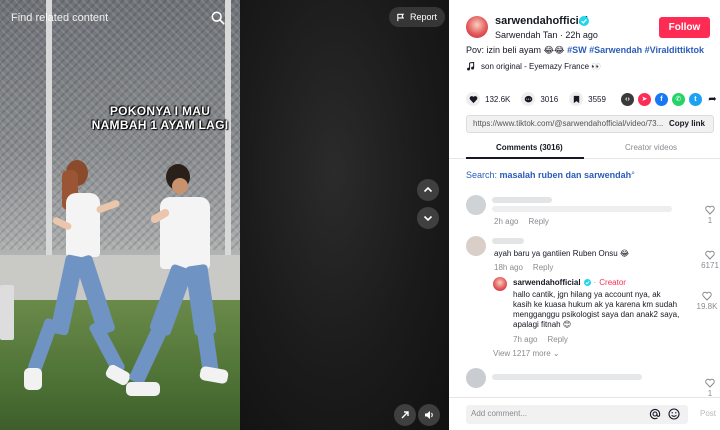 The image size is (720, 430). I want to click on comment-time: 18h ago, so click(508, 267).